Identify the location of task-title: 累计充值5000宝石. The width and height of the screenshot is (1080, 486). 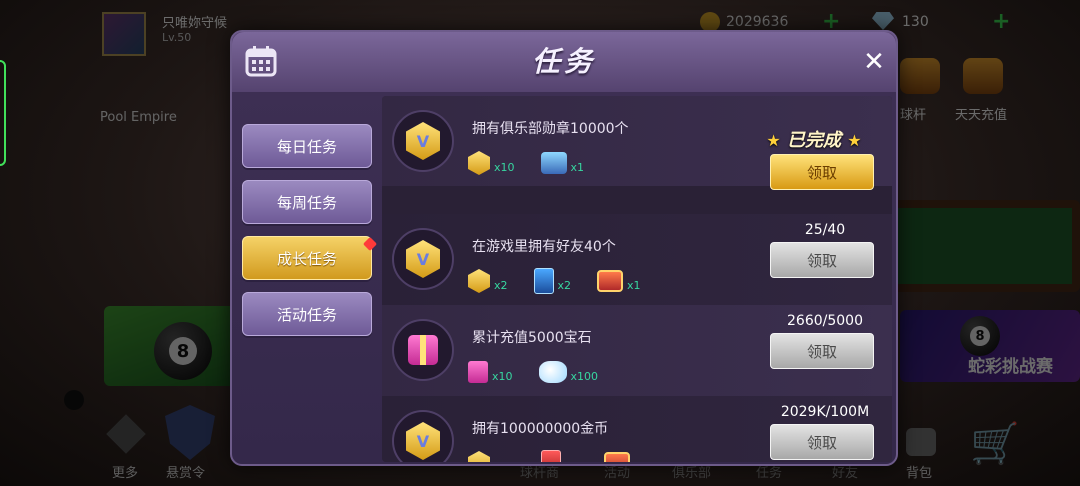
(532, 338).